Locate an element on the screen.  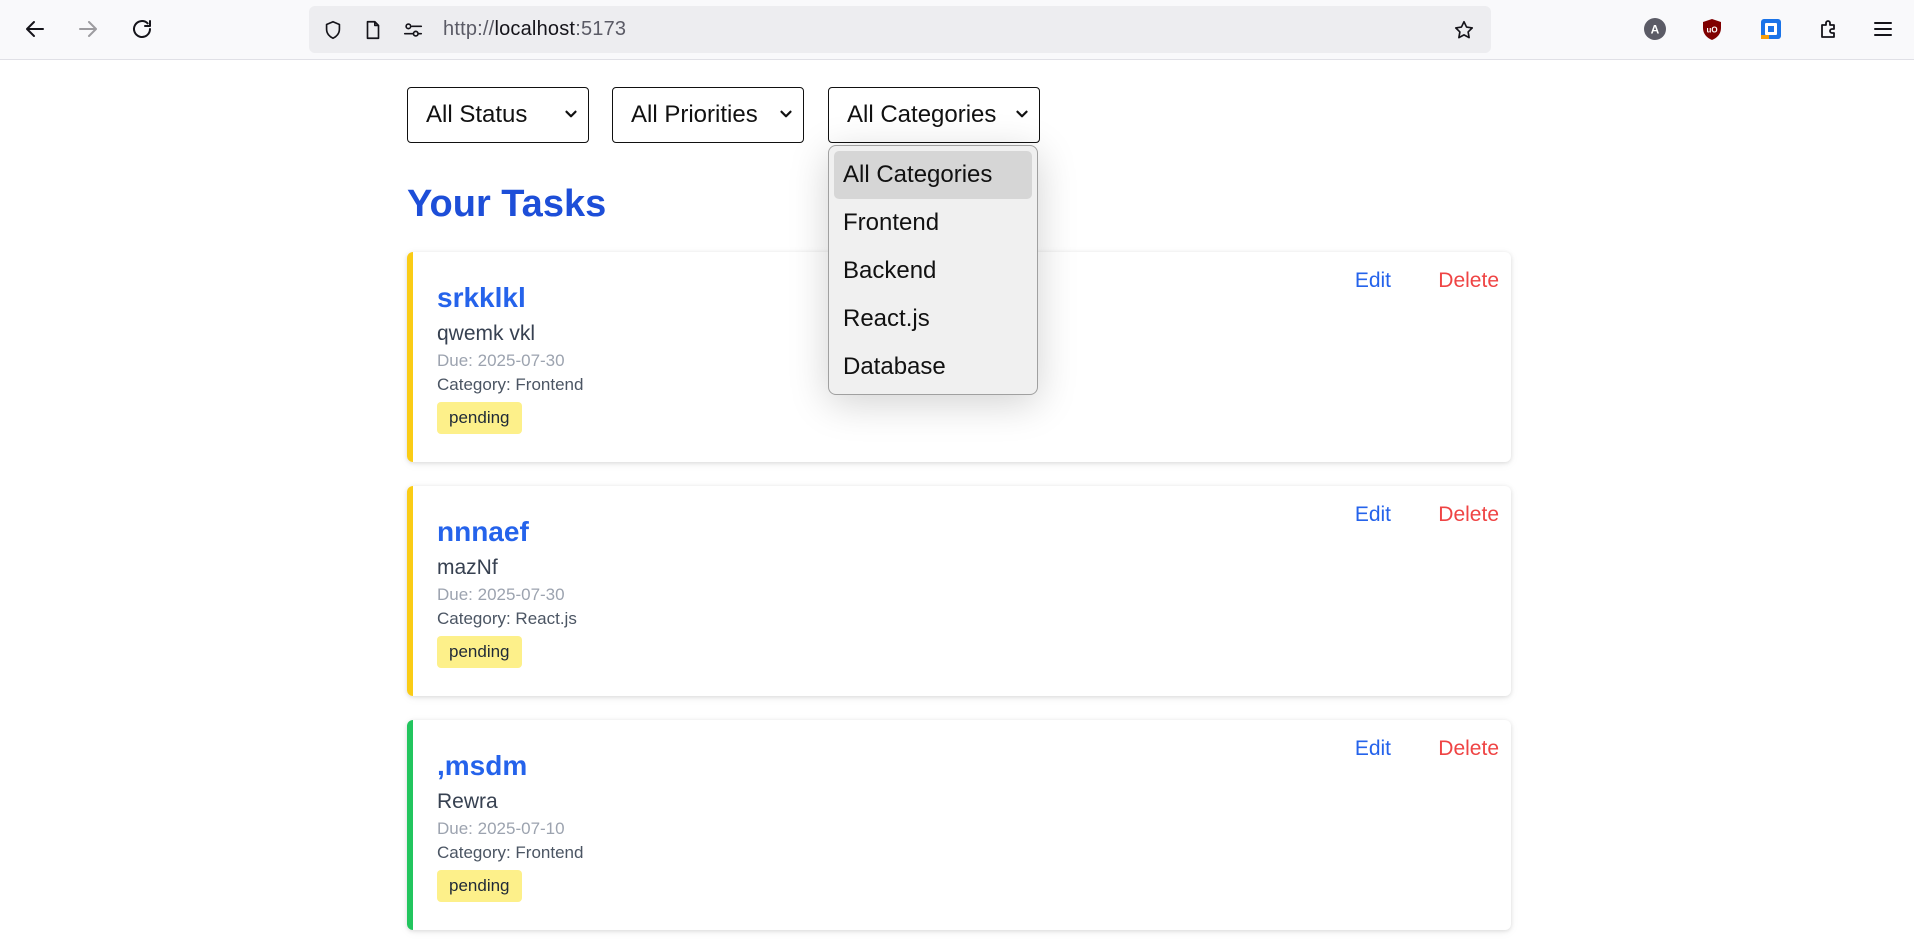
account-avatar-icon: A is located at coordinates (1655, 29).